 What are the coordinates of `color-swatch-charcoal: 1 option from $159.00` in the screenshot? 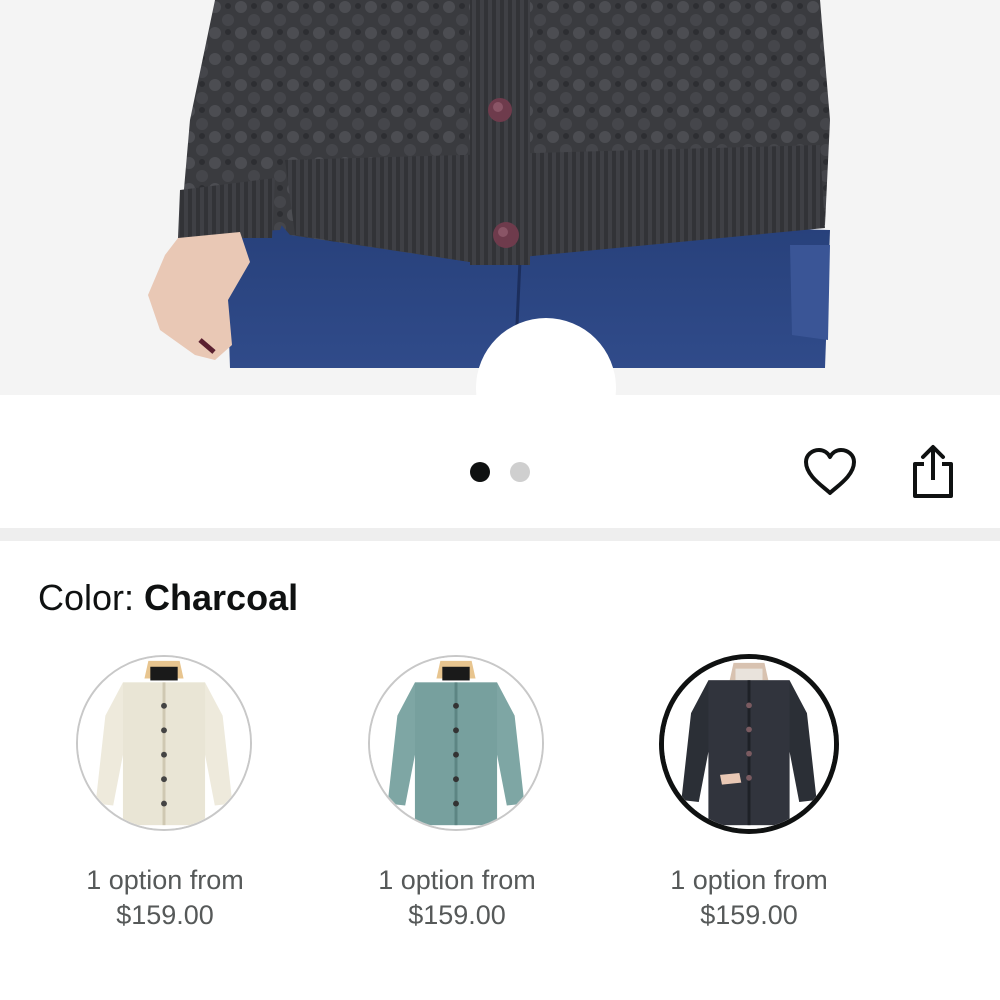 It's located at (749, 804).